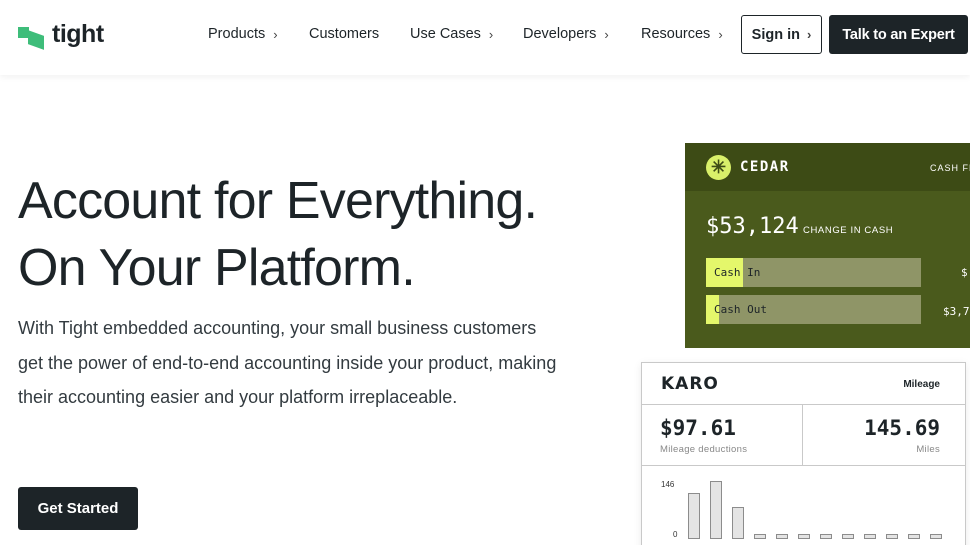 The height and width of the screenshot is (545, 970). Describe the element at coordinates (668, 484) in the screenshot. I see `chart-y-max-label: 146` at that location.